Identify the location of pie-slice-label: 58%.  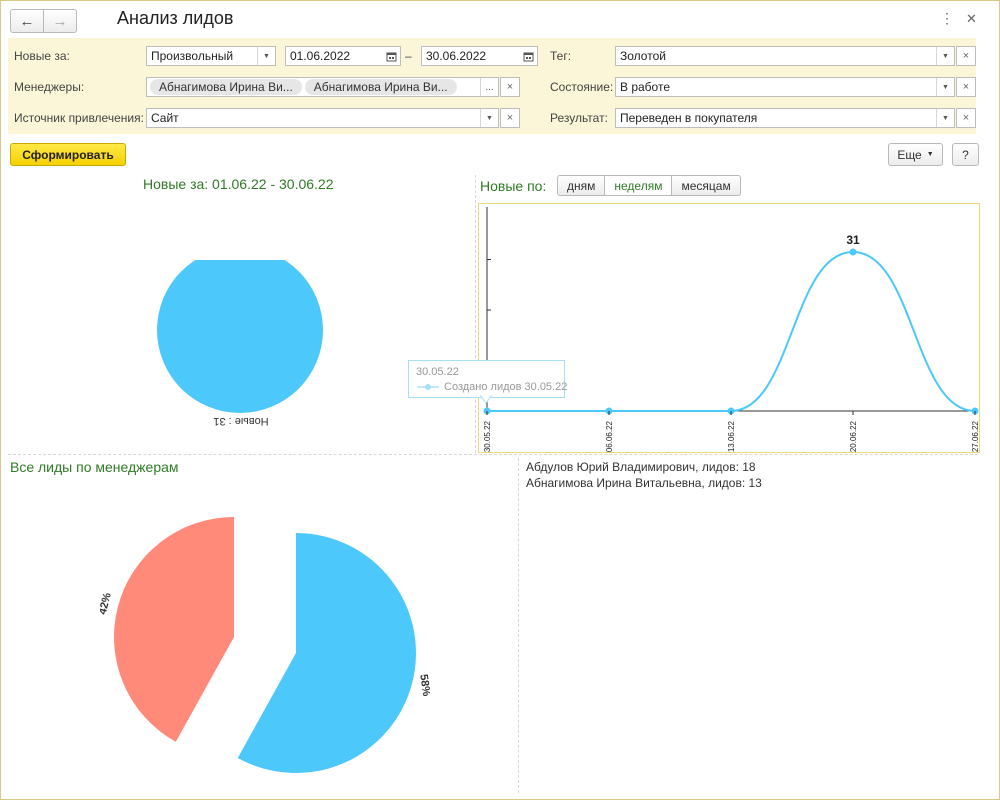
(423, 685).